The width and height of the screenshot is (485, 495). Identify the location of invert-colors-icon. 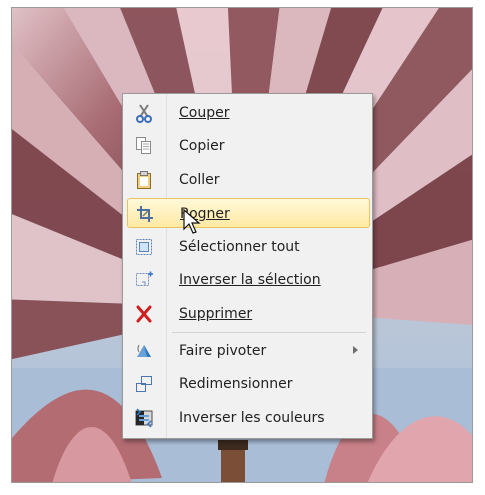
(144, 418).